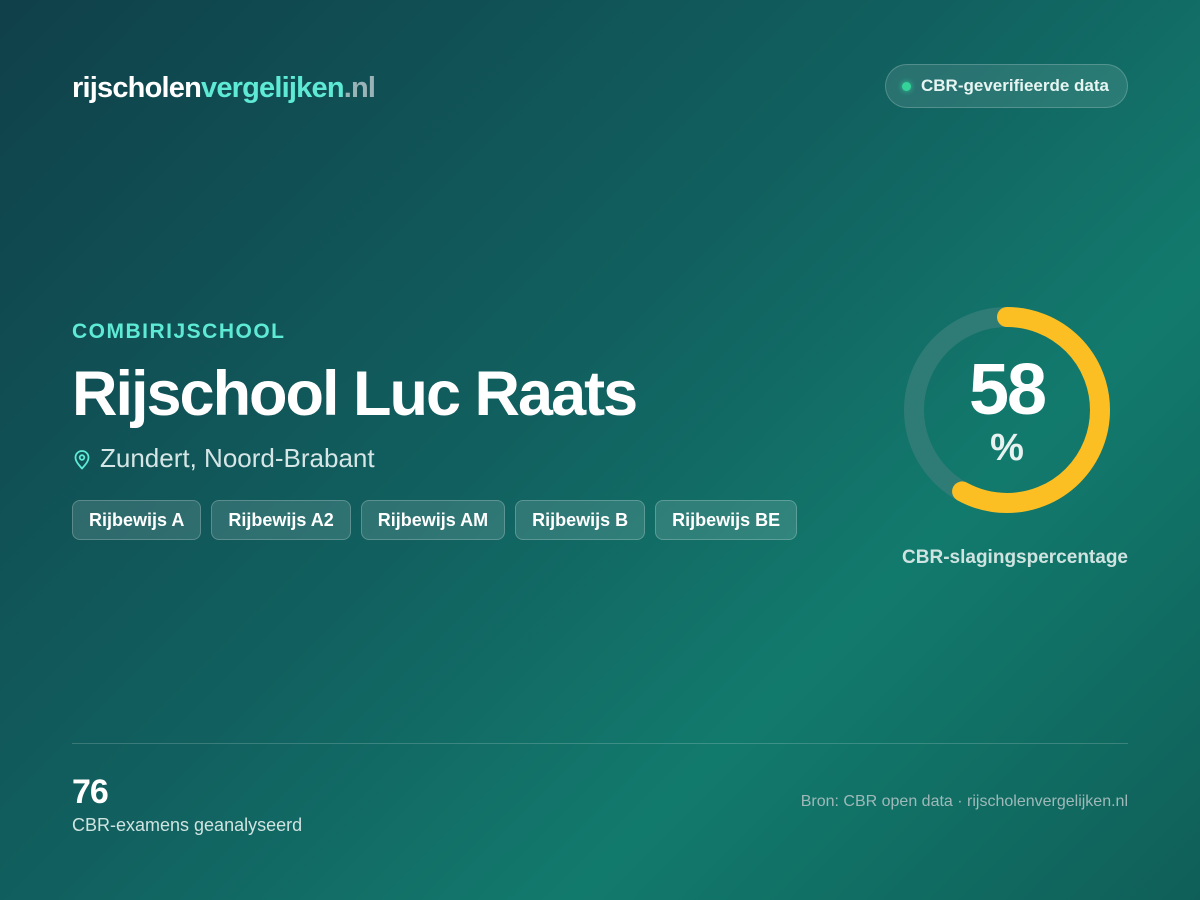  Describe the element at coordinates (1007, 390) in the screenshot. I see `pass-rate-value: 58` at that location.